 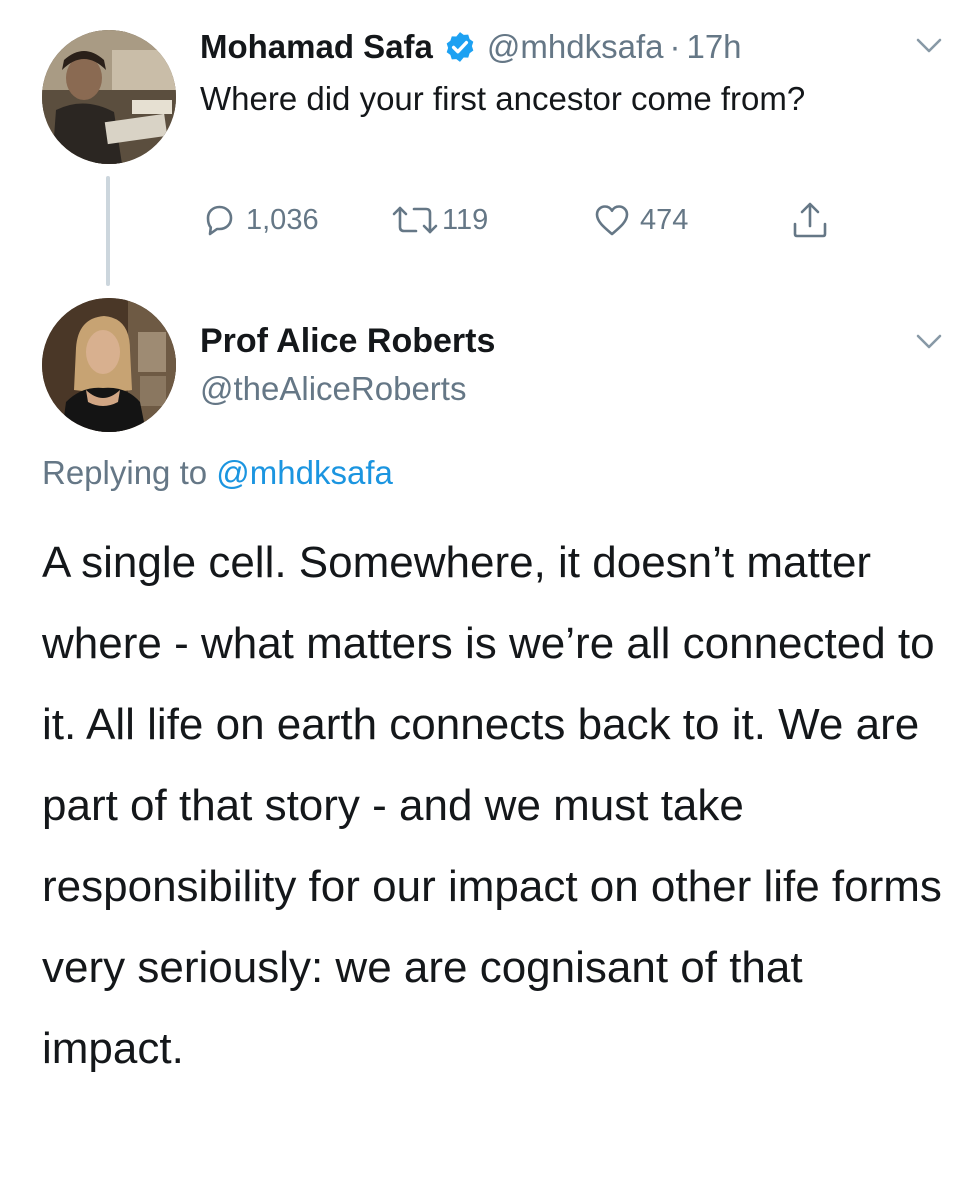 I want to click on heart-icon, so click(x=612, y=220).